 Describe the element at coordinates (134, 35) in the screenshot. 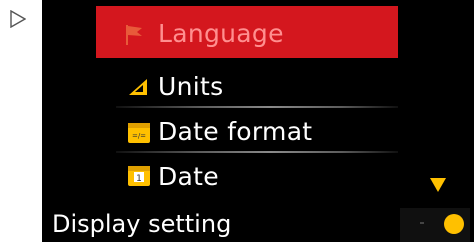

I see `flag-icon` at that location.